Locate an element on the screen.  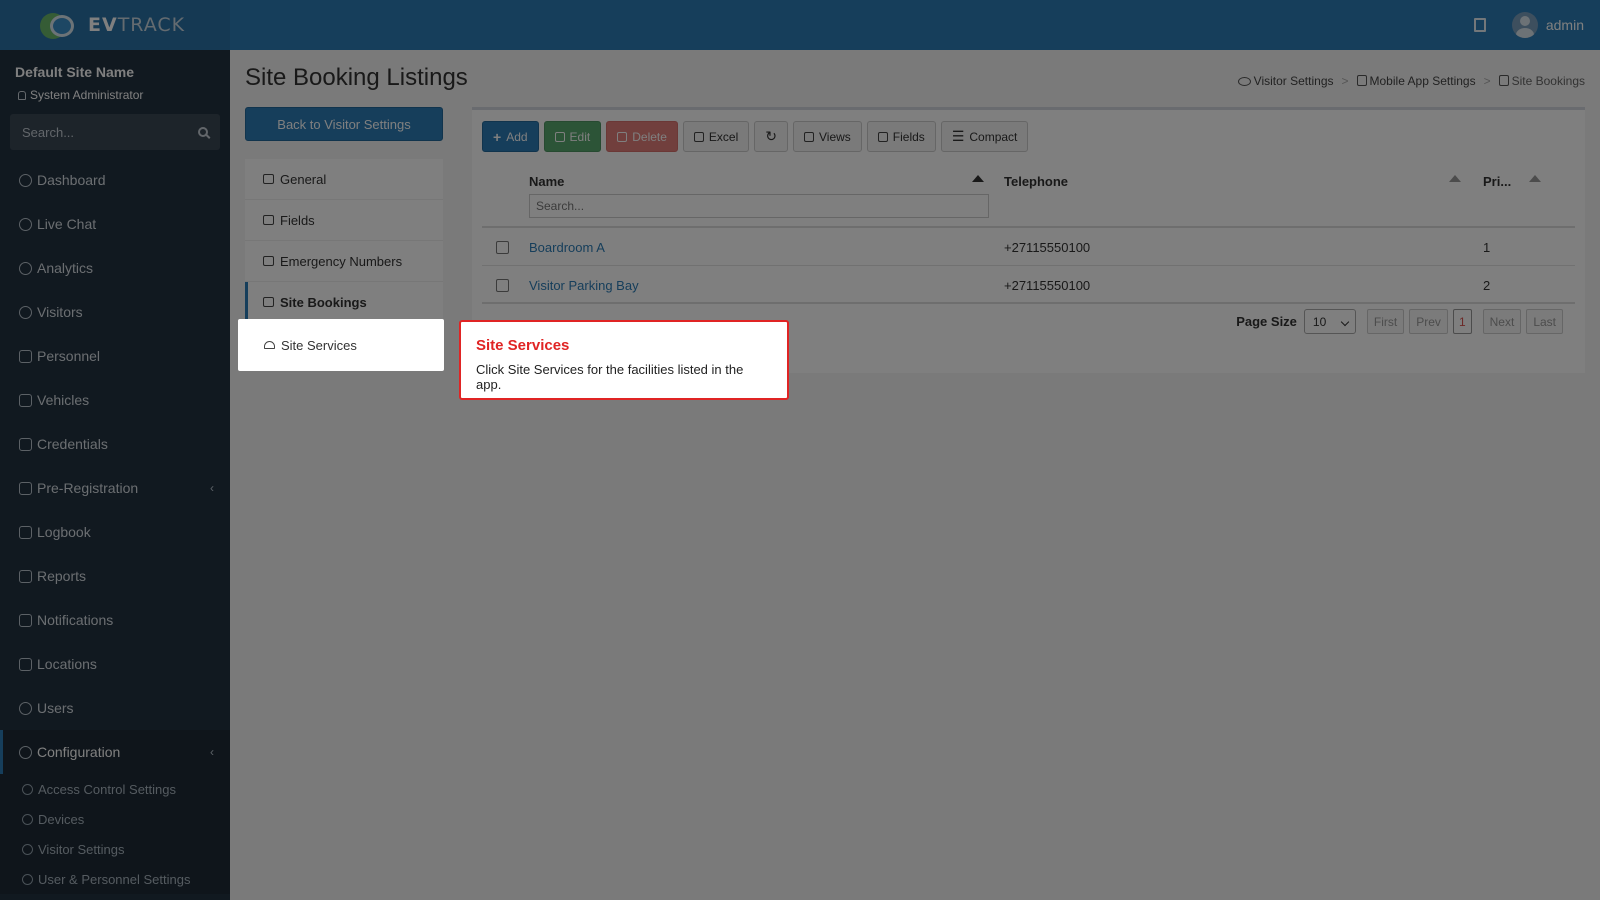
bell-service-icon is located at coordinates (269, 345).